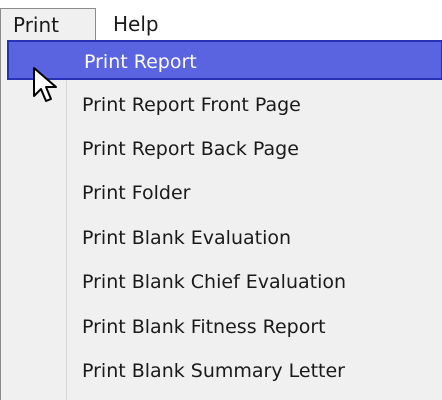  I want to click on menu-help: Help, so click(143, 24).